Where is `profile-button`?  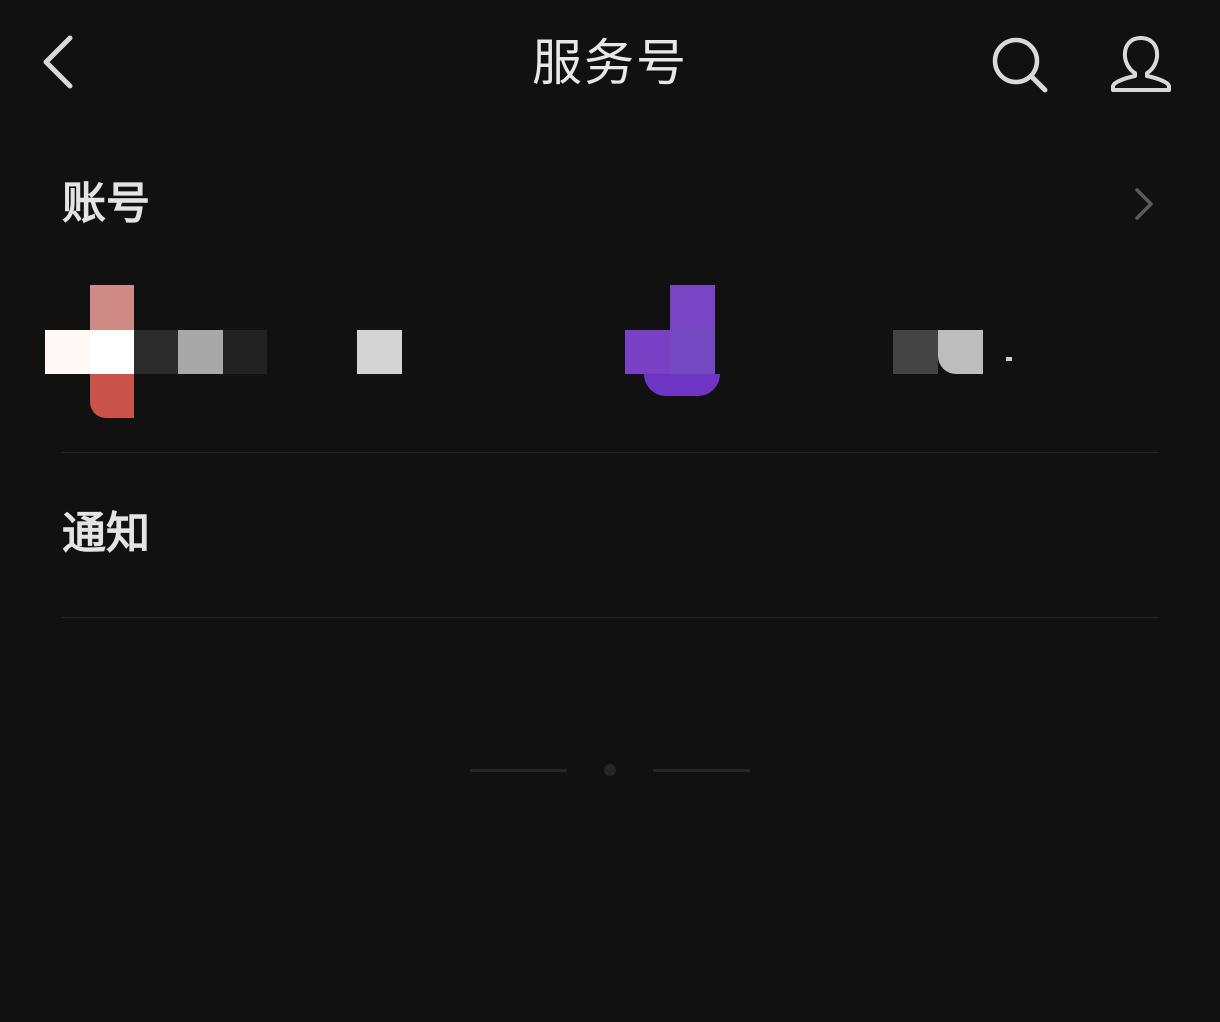
profile-button is located at coordinates (1141, 63).